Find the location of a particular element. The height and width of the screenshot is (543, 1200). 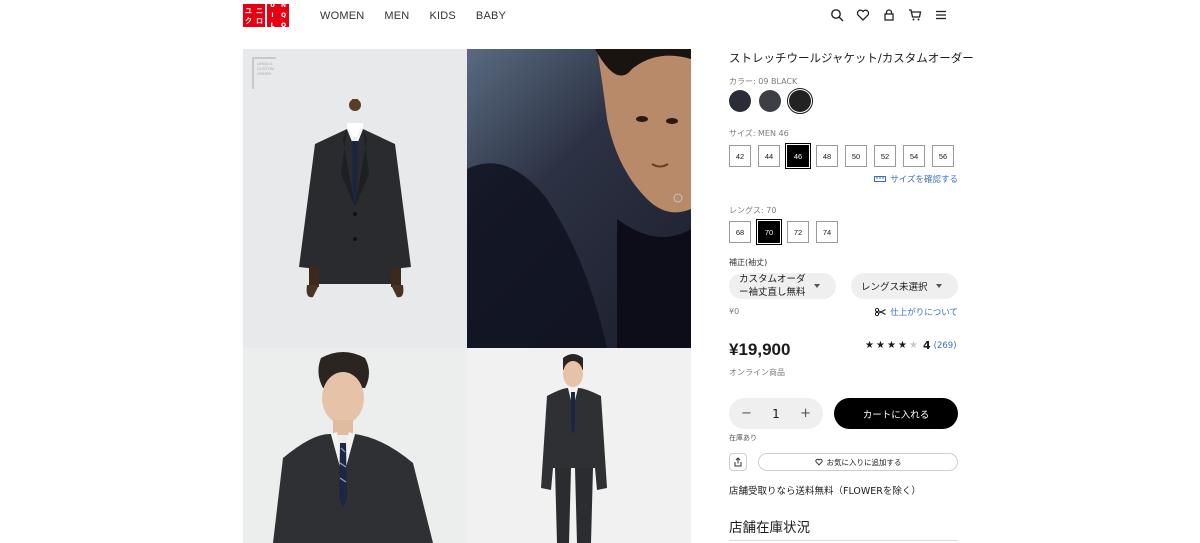

add-favorite-label: お気に入りに追加する is located at coordinates (864, 462).